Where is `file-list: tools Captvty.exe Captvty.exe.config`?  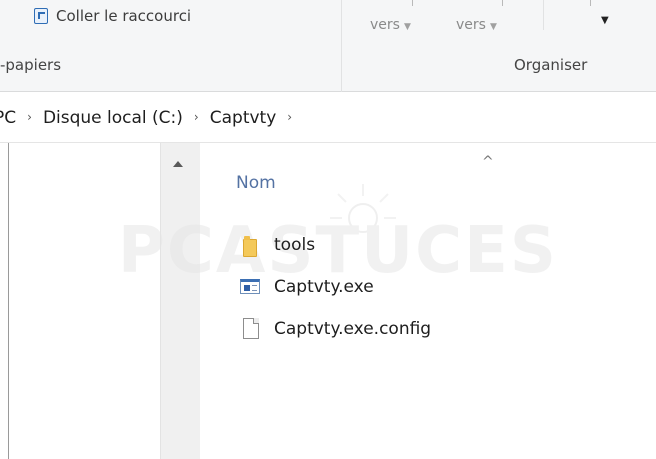 file-list: tools Captvty.exe Captvty.exe.config is located at coordinates (335, 287).